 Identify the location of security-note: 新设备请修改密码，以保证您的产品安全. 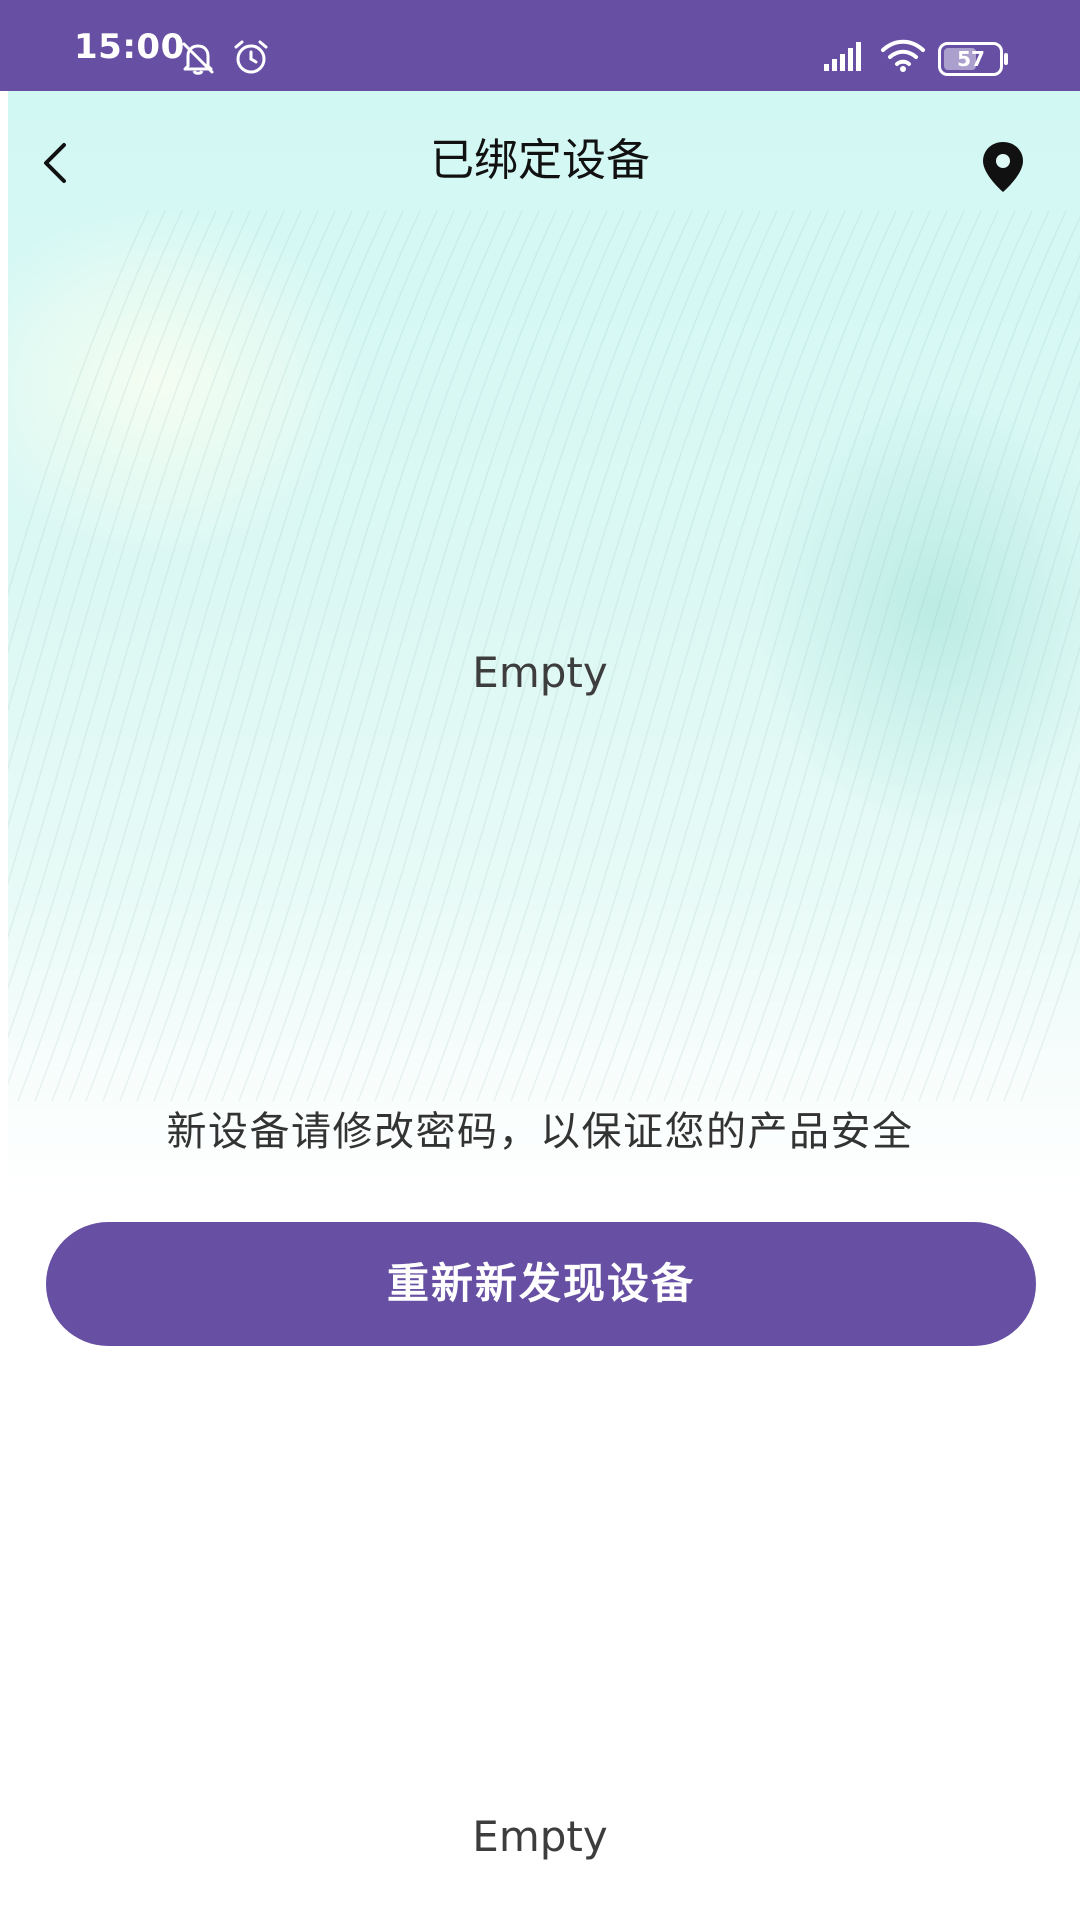
(540, 1132).